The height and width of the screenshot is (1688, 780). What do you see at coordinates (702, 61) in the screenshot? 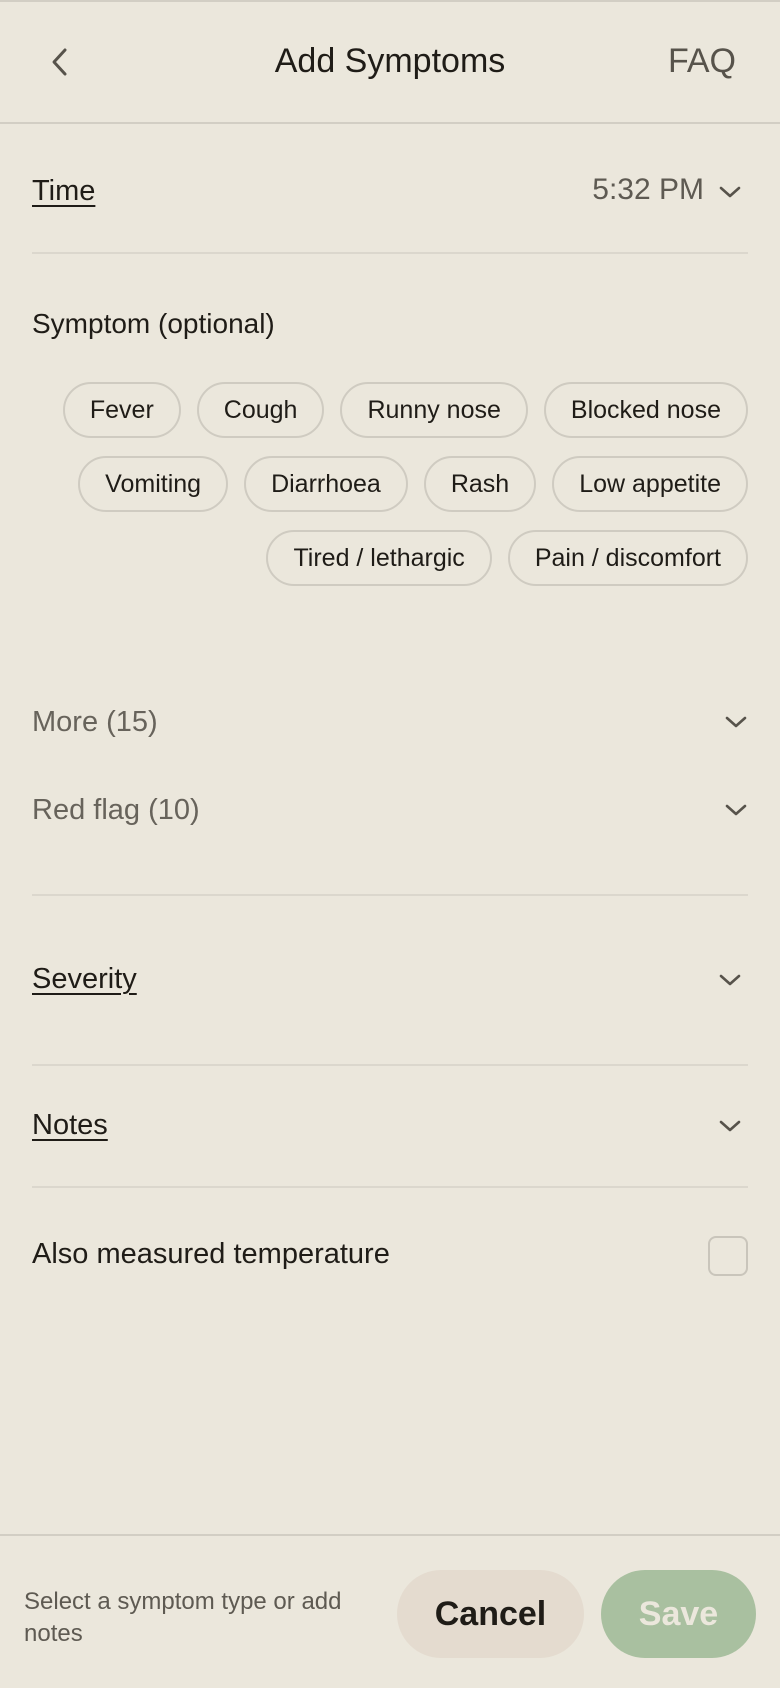
I see `faq-link: FAQ` at bounding box center [702, 61].